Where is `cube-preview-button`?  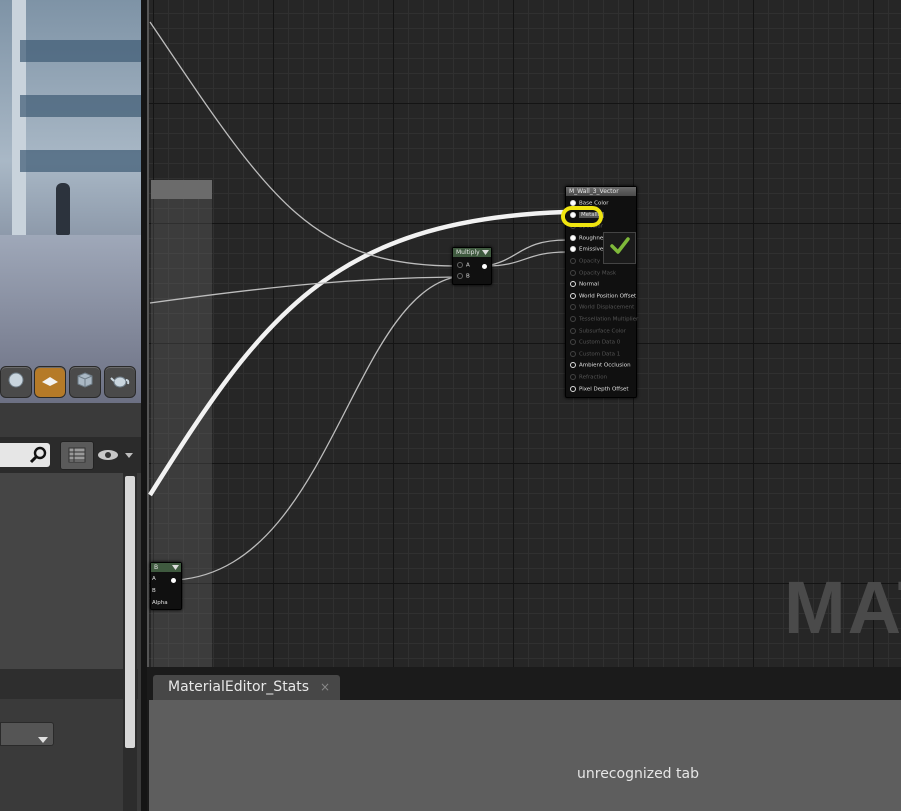
cube-preview-button is located at coordinates (85, 382).